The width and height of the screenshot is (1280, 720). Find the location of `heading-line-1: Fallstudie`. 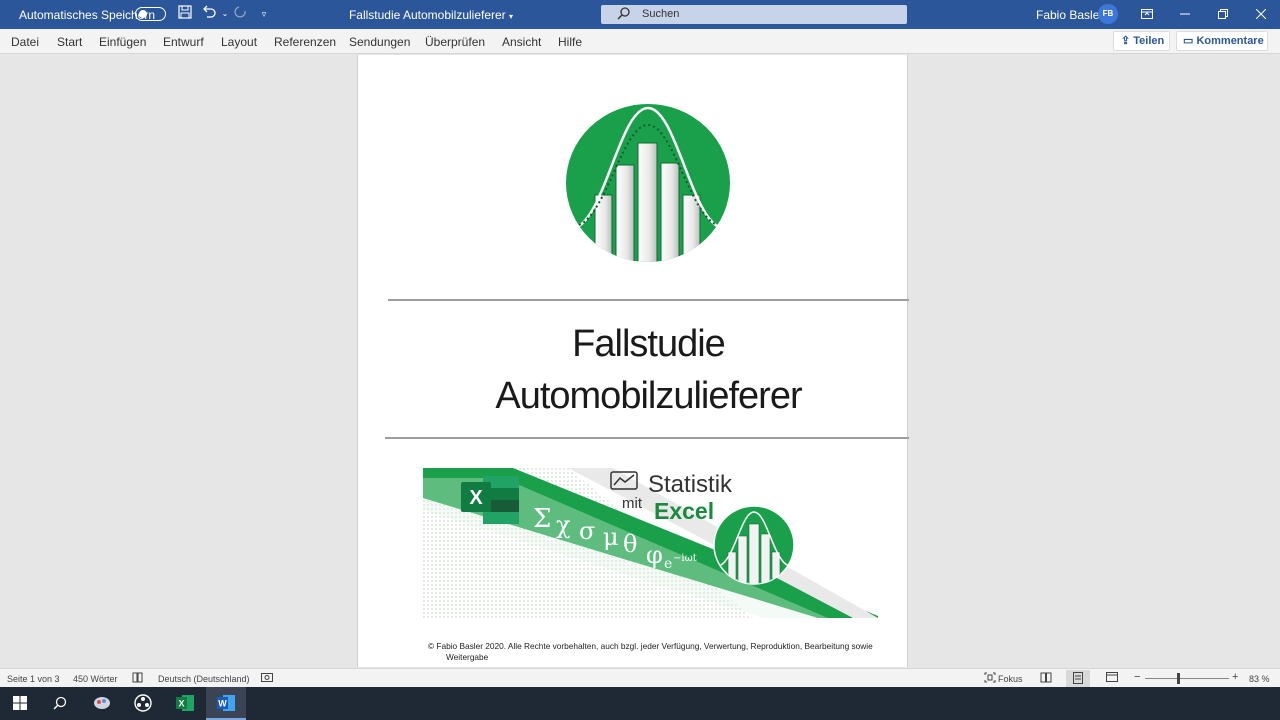

heading-line-1: Fallstudie is located at coordinates (649, 344).